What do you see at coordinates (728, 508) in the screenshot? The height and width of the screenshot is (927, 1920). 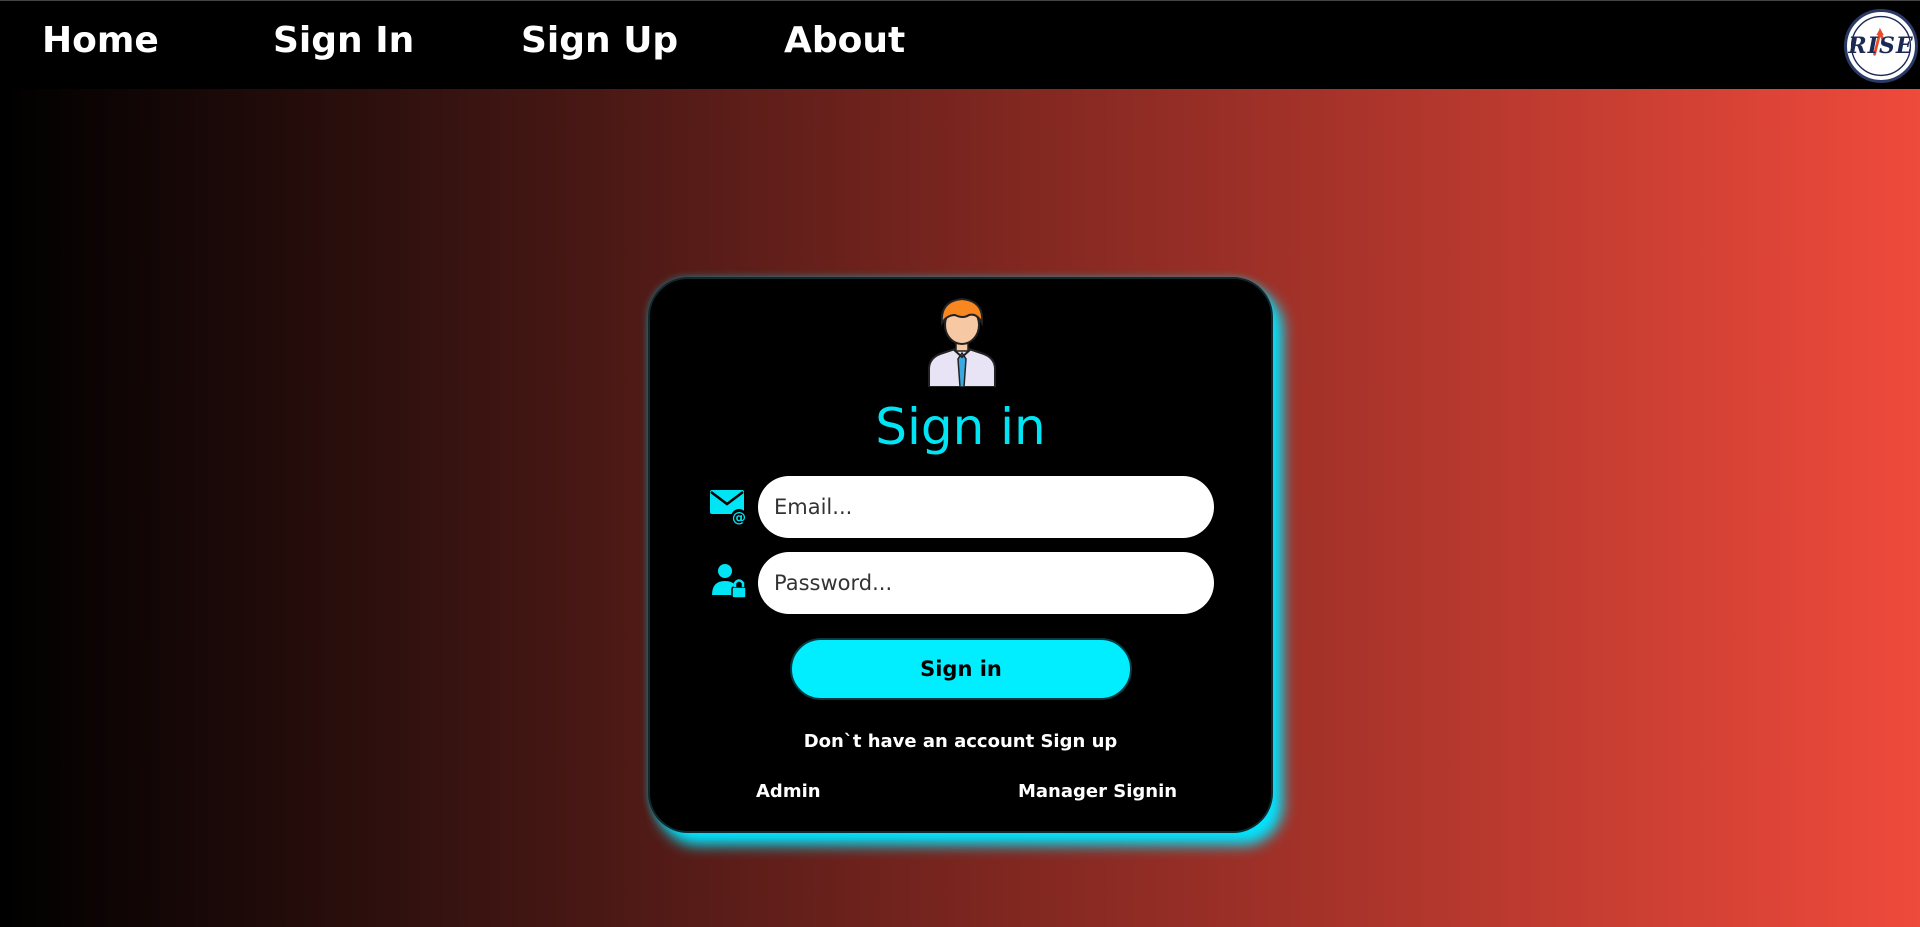 I see `email-at-icon: @` at bounding box center [728, 508].